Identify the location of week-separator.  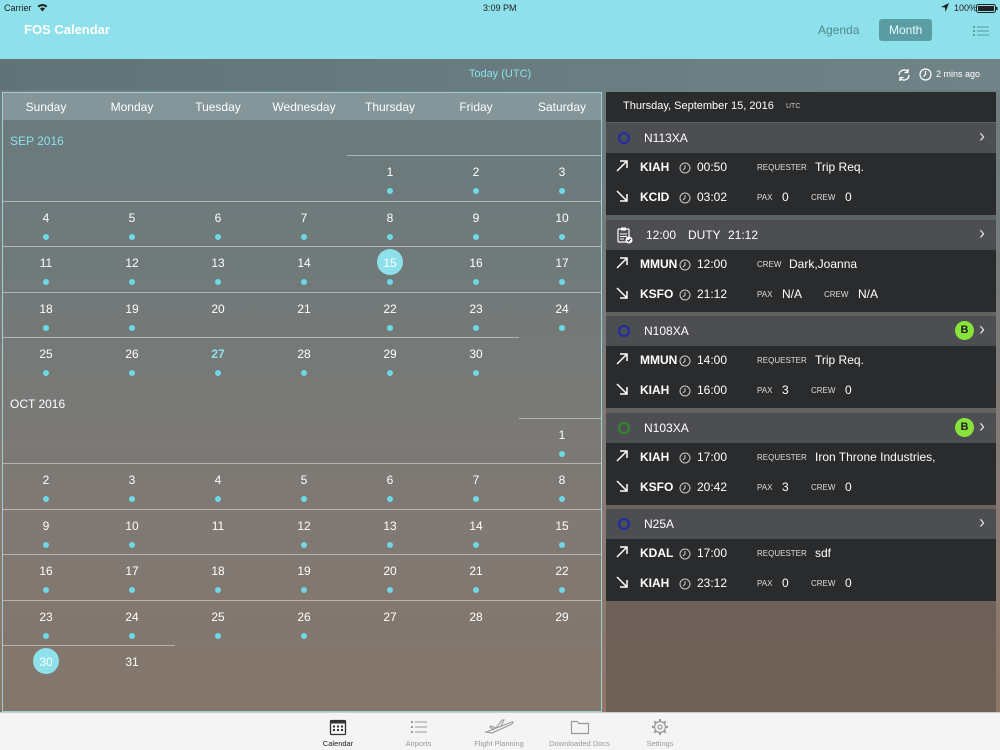
(560, 418).